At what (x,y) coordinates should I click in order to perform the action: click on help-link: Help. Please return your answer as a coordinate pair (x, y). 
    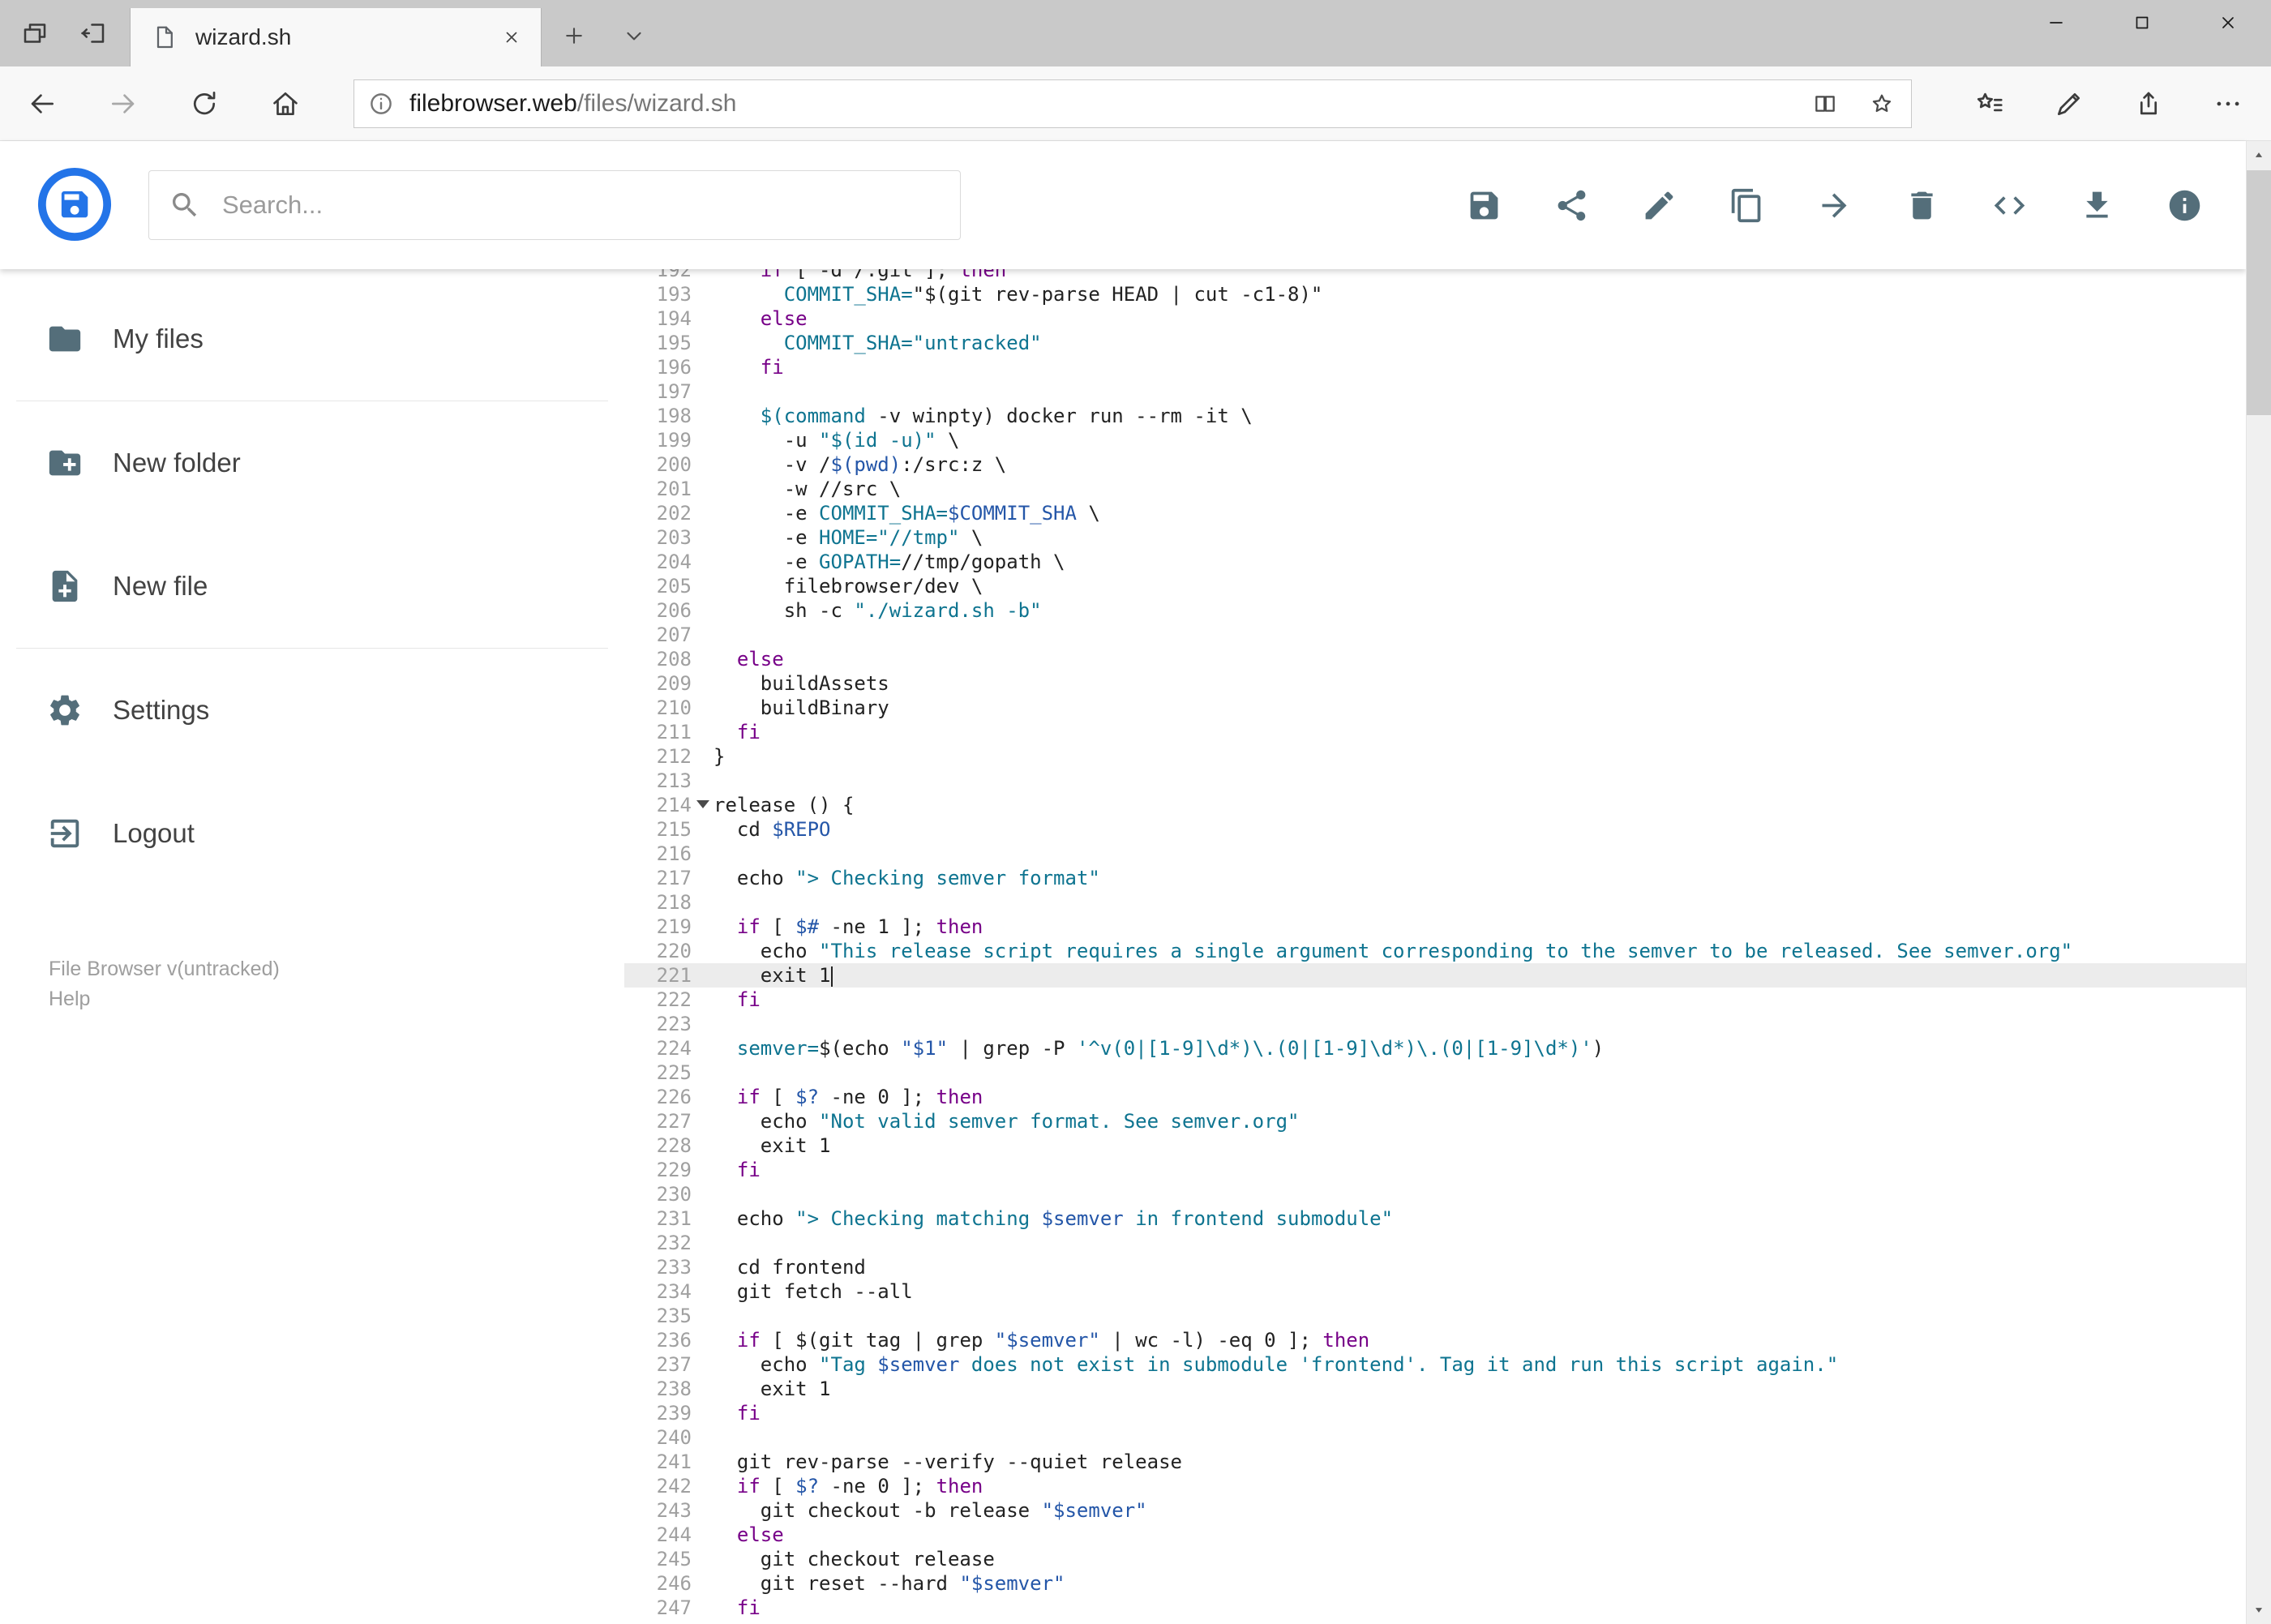
    Looking at the image, I should click on (164, 999).